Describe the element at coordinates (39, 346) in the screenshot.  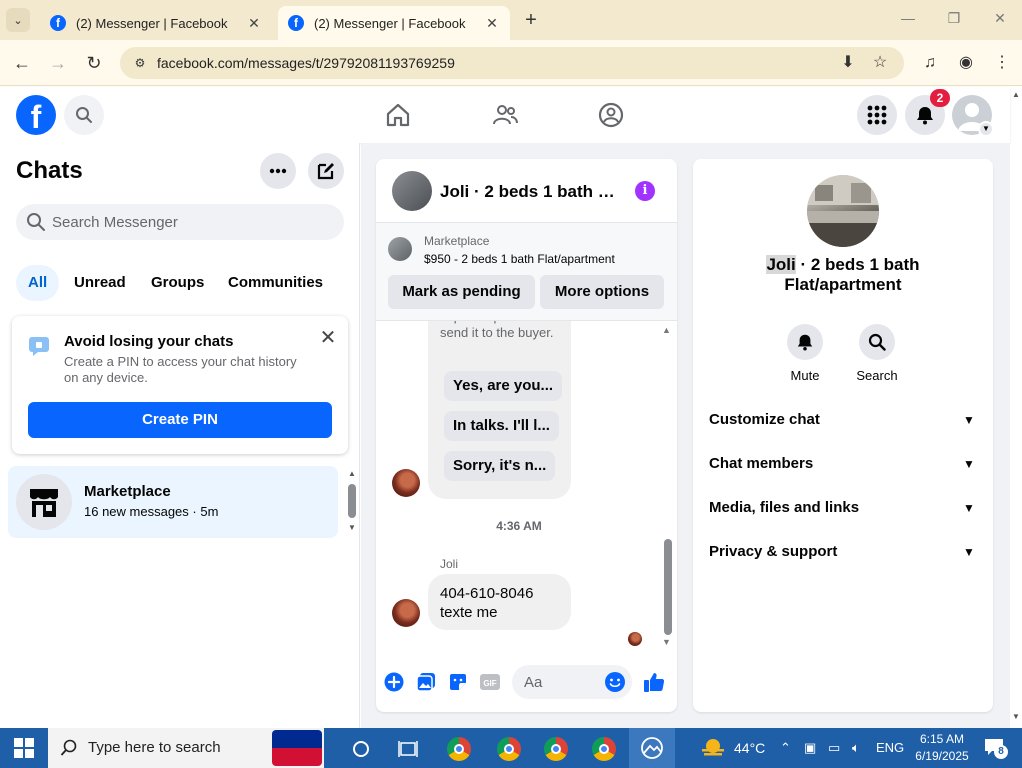
I see `chat-bubble-lock-icon` at that location.